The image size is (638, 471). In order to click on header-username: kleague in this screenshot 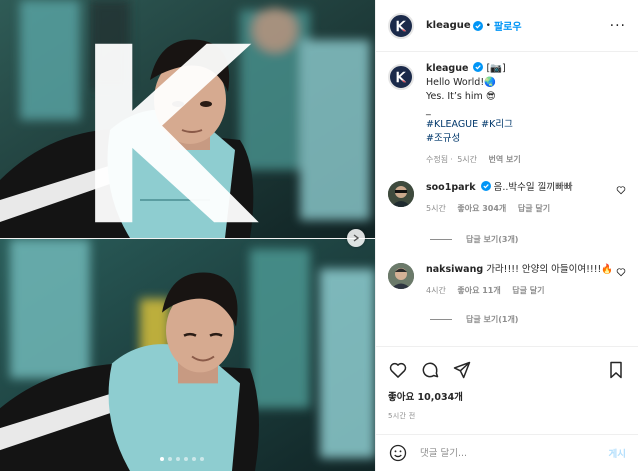, I will do `click(448, 25)`.